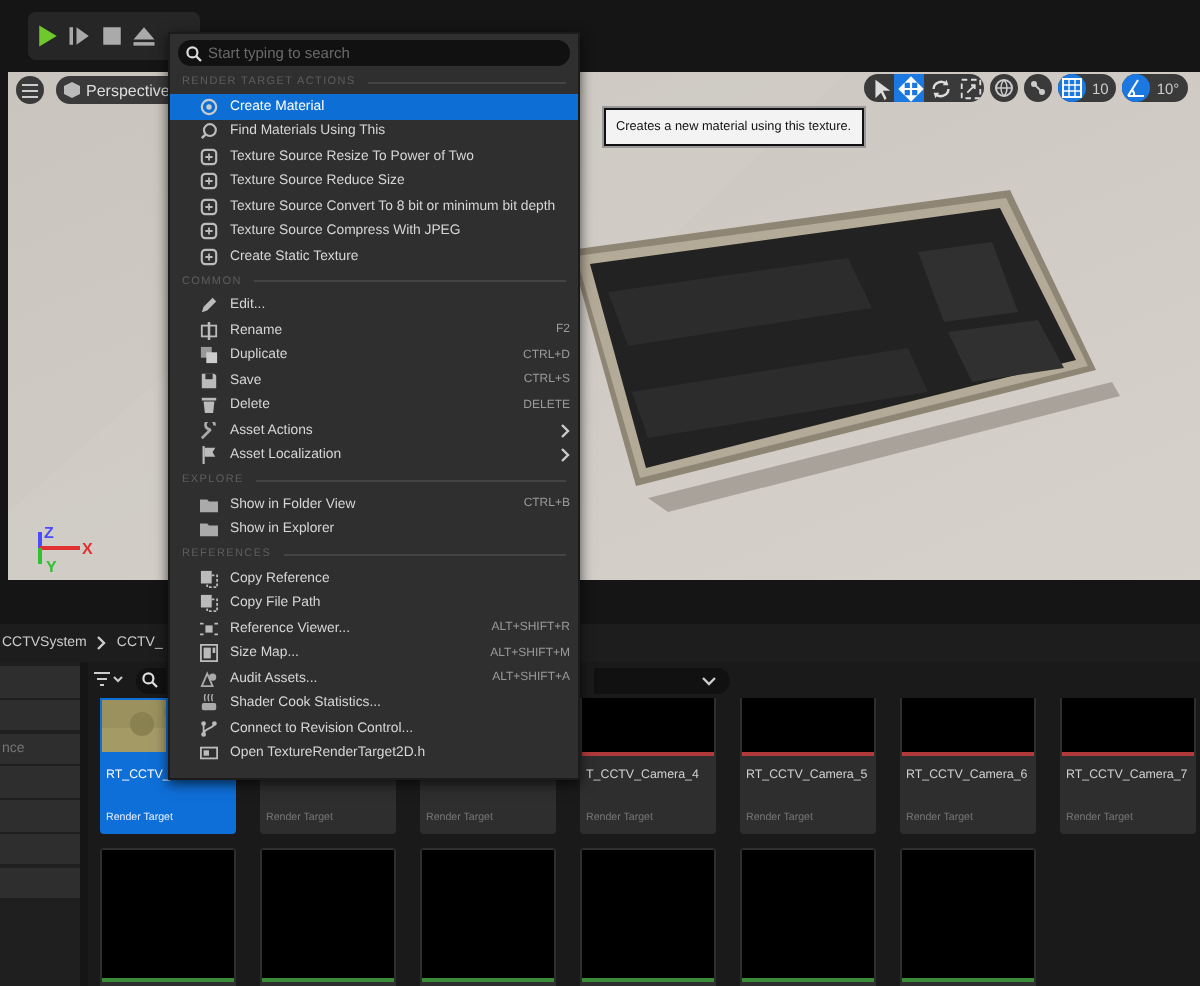 Image resolution: width=1200 pixels, height=986 pixels. What do you see at coordinates (87, 549) in the screenshot?
I see `axis-label: X` at bounding box center [87, 549].